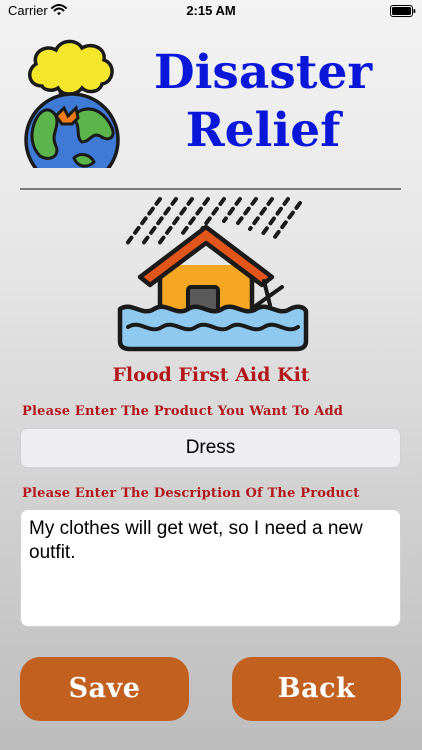 The image size is (422, 750). Describe the element at coordinates (210, 448) in the screenshot. I see `product-input: Dress` at that location.